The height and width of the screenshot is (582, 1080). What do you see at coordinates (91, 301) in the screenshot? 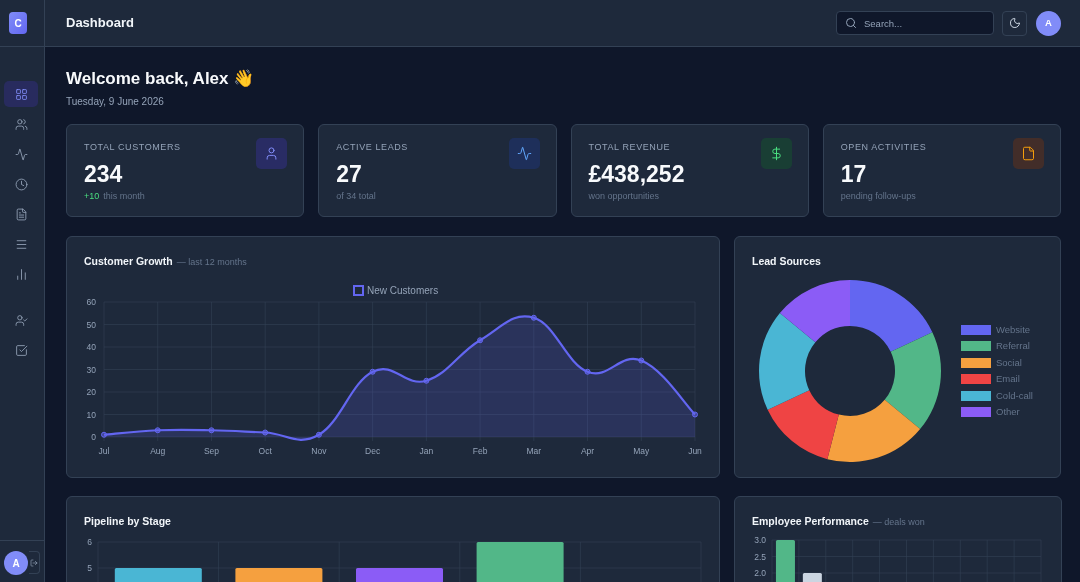
I see `axis-label: 60` at bounding box center [91, 301].